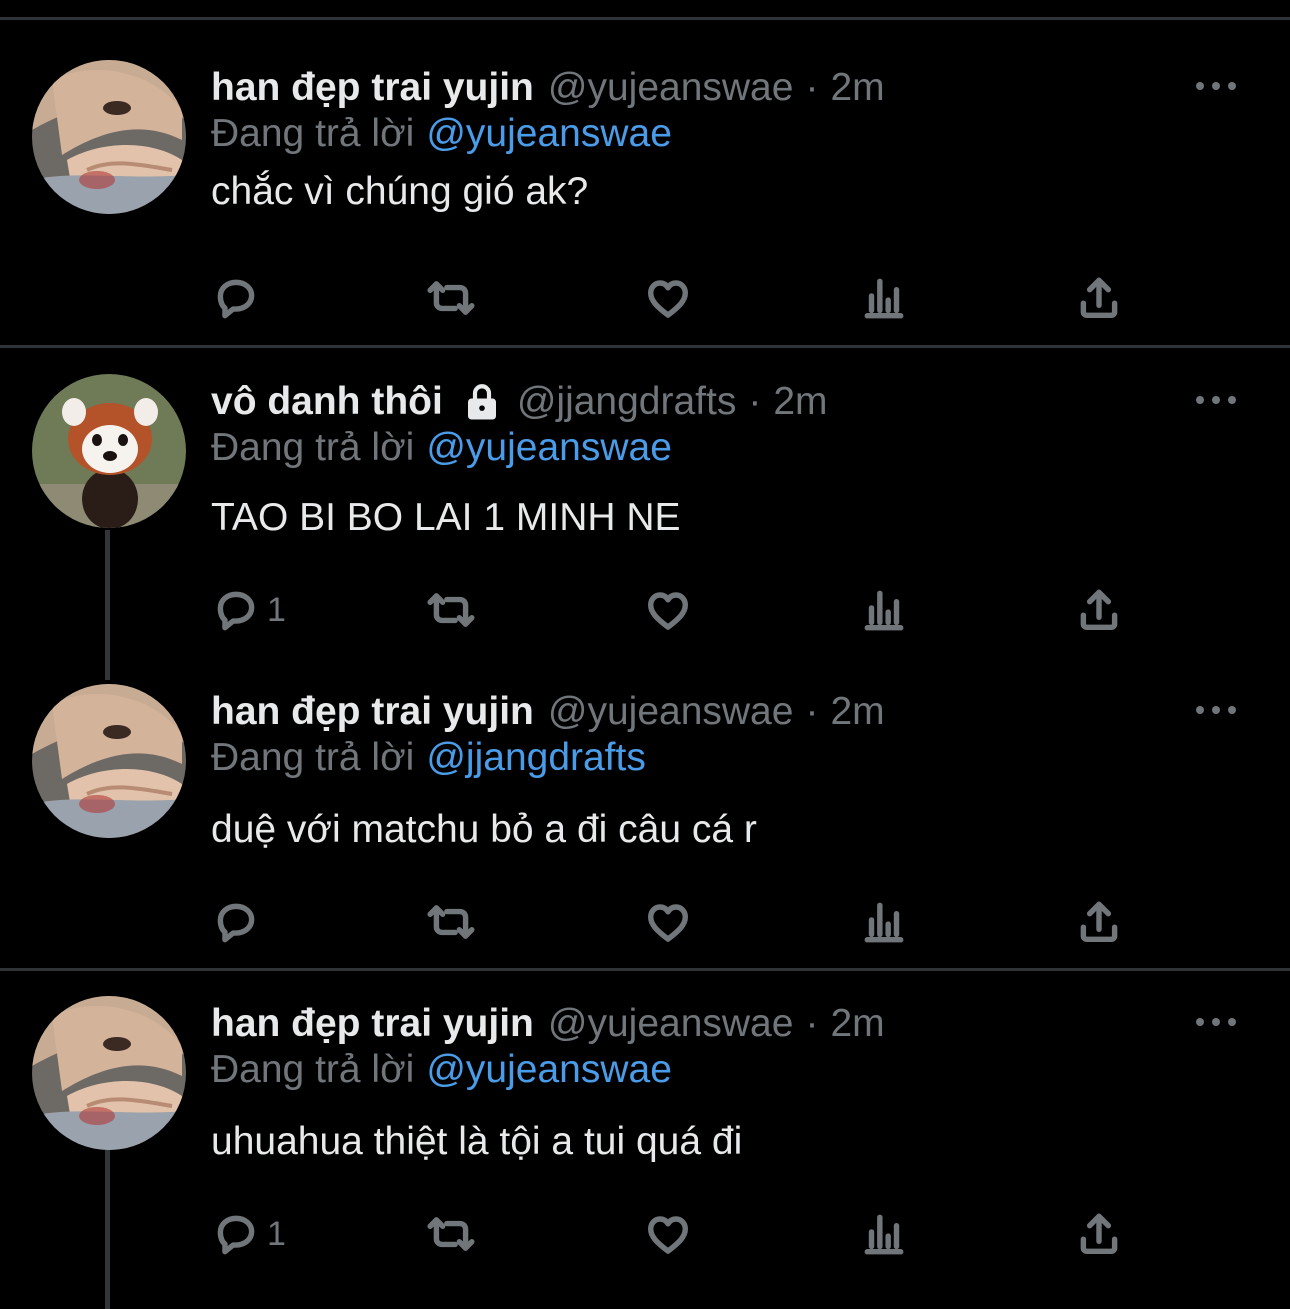 Image resolution: width=1290 pixels, height=1309 pixels. What do you see at coordinates (481, 402) in the screenshot?
I see `lock-icon` at bounding box center [481, 402].